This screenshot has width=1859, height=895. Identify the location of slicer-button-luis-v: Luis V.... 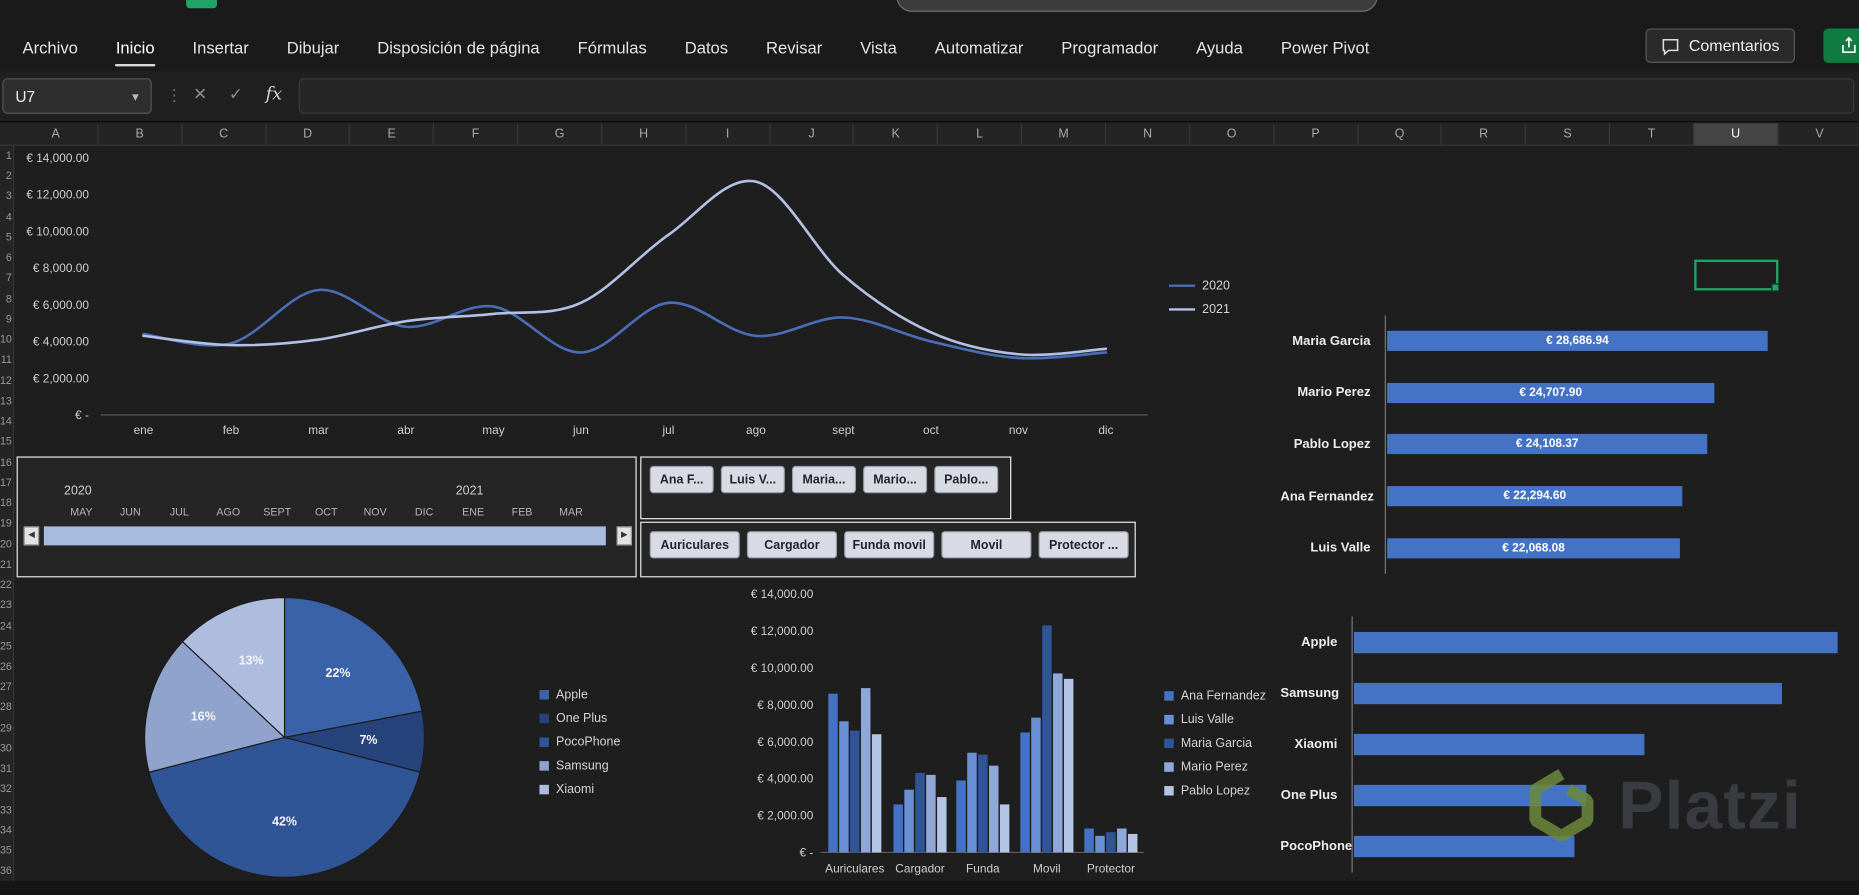
(752, 479).